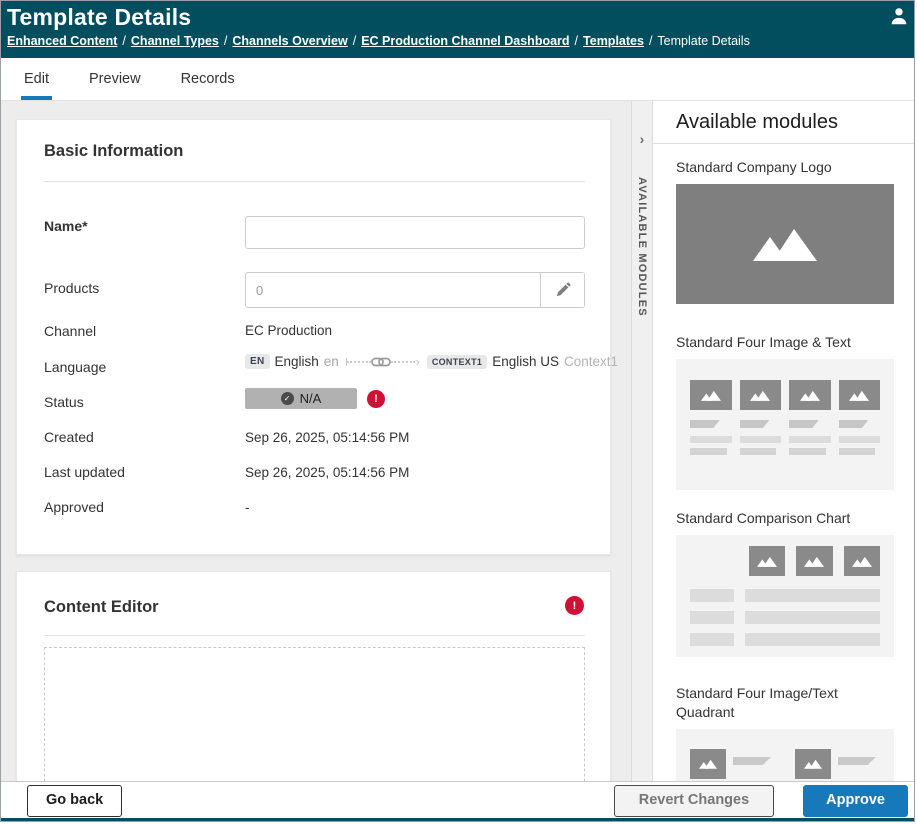 The height and width of the screenshot is (824, 917). Describe the element at coordinates (247, 507) in the screenshot. I see `approved-value: -` at that location.